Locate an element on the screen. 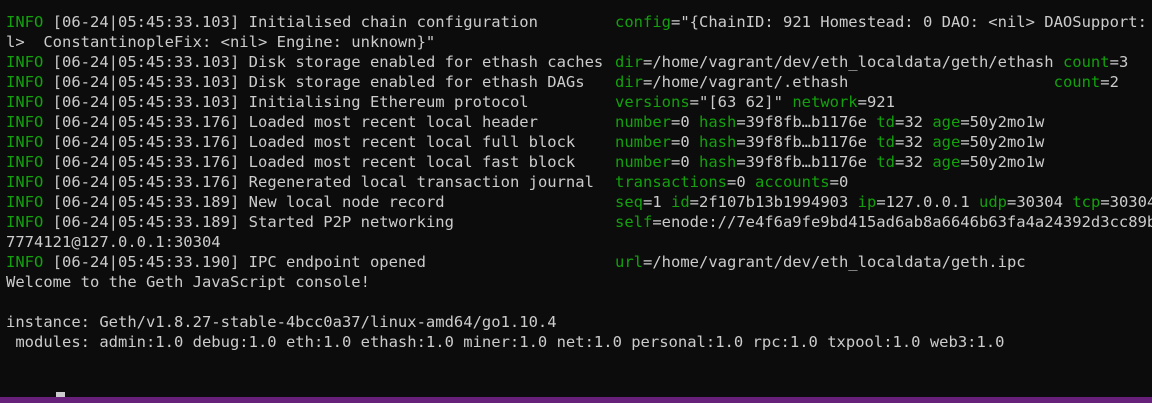 This screenshot has height=403, width=1152. log-message: Loaded most recent local header is located at coordinates (393, 122).